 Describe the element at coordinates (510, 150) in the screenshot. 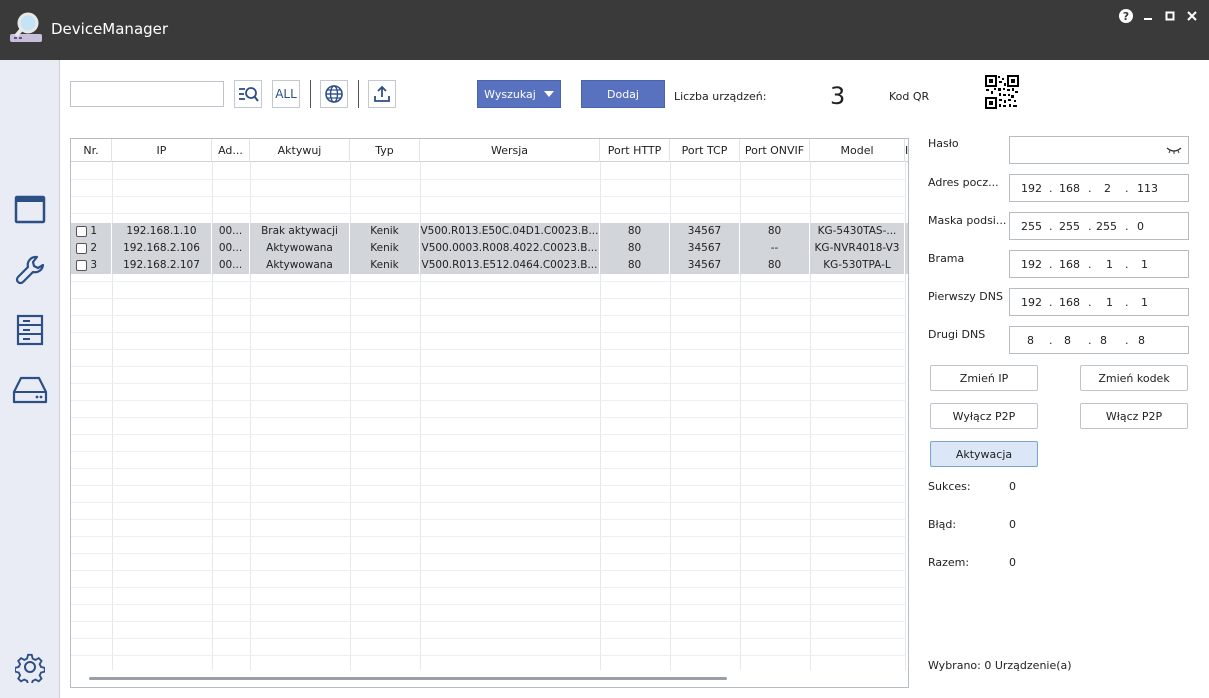

I see `column-header-version: Wersja` at that location.